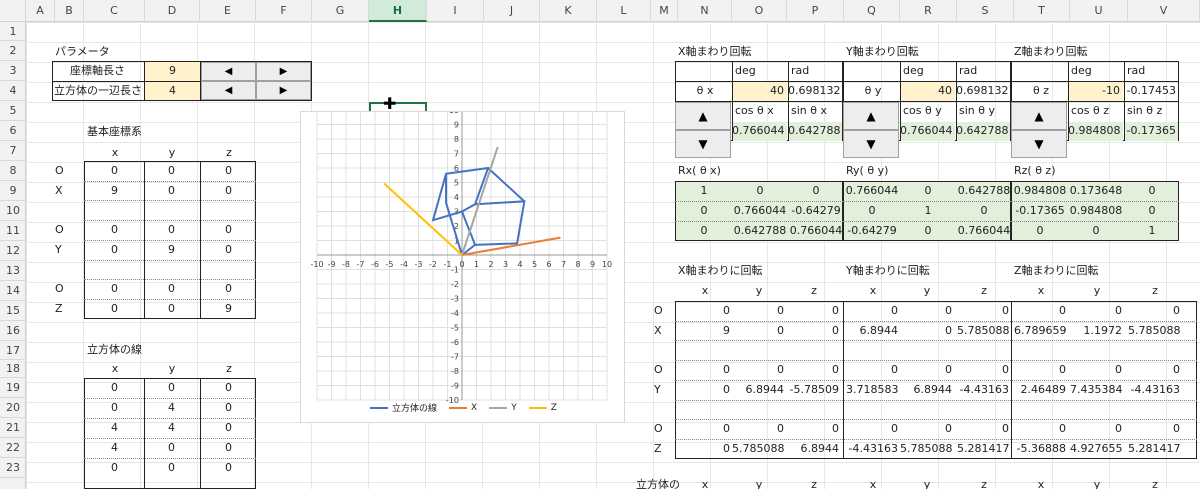  Describe the element at coordinates (1164, 11) in the screenshot. I see `column-header-V: V` at that location.